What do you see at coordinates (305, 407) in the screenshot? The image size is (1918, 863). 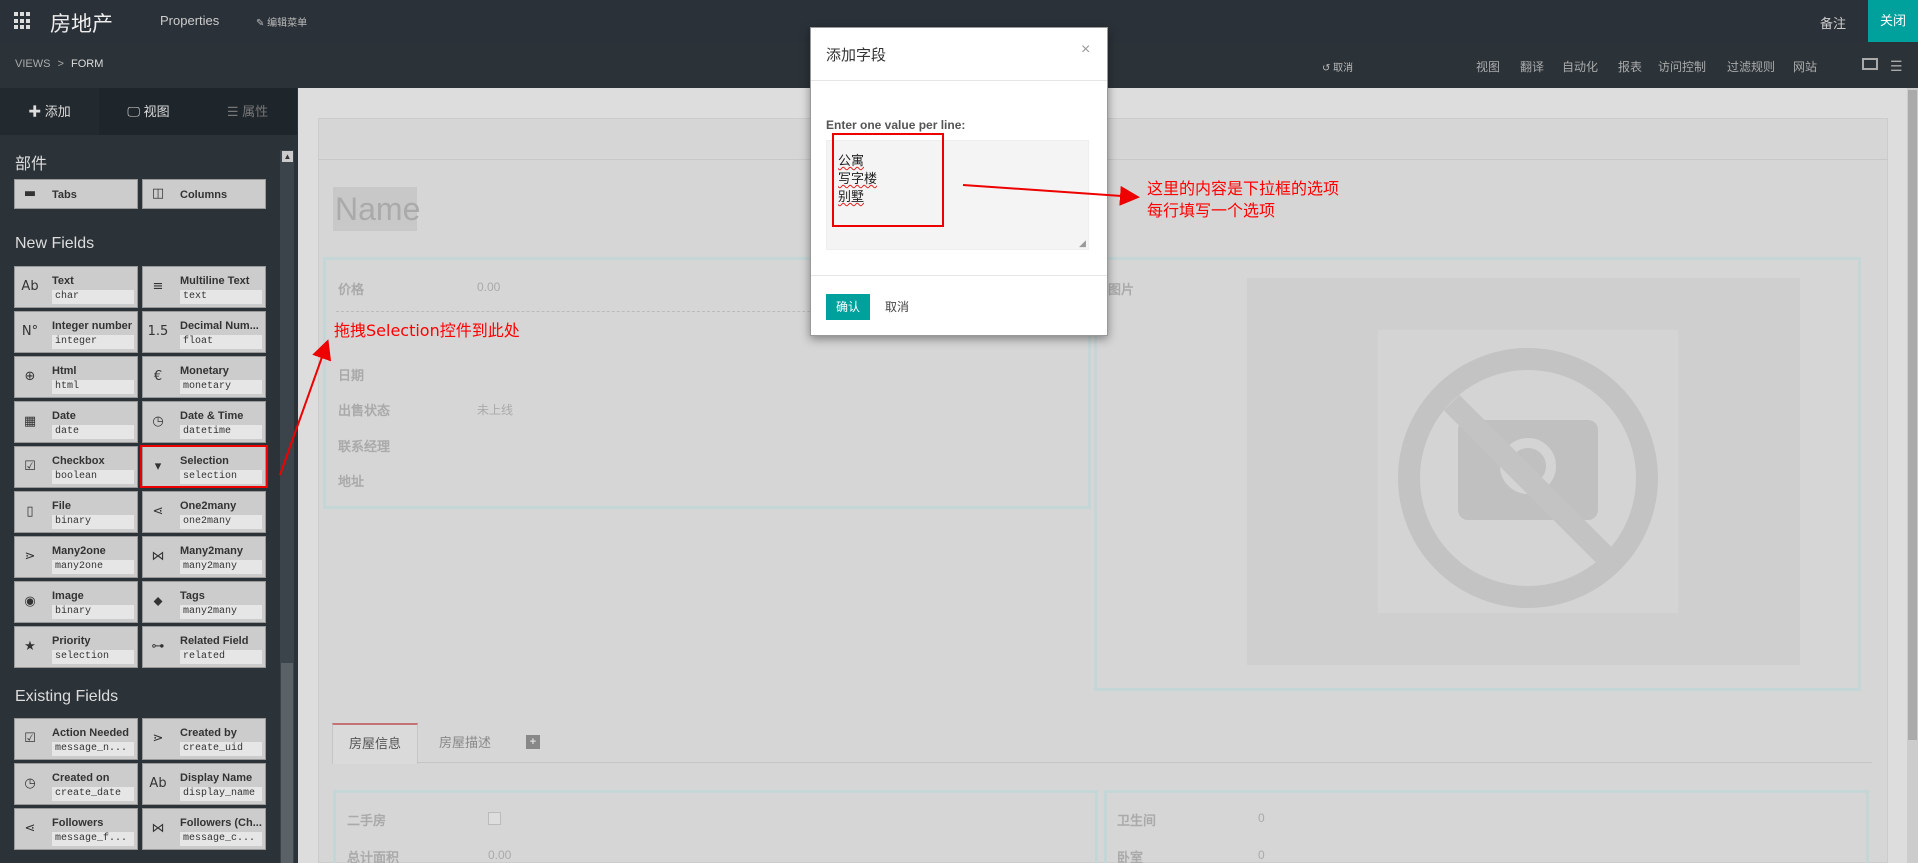 I see `annotation-arrow-drop` at bounding box center [305, 407].